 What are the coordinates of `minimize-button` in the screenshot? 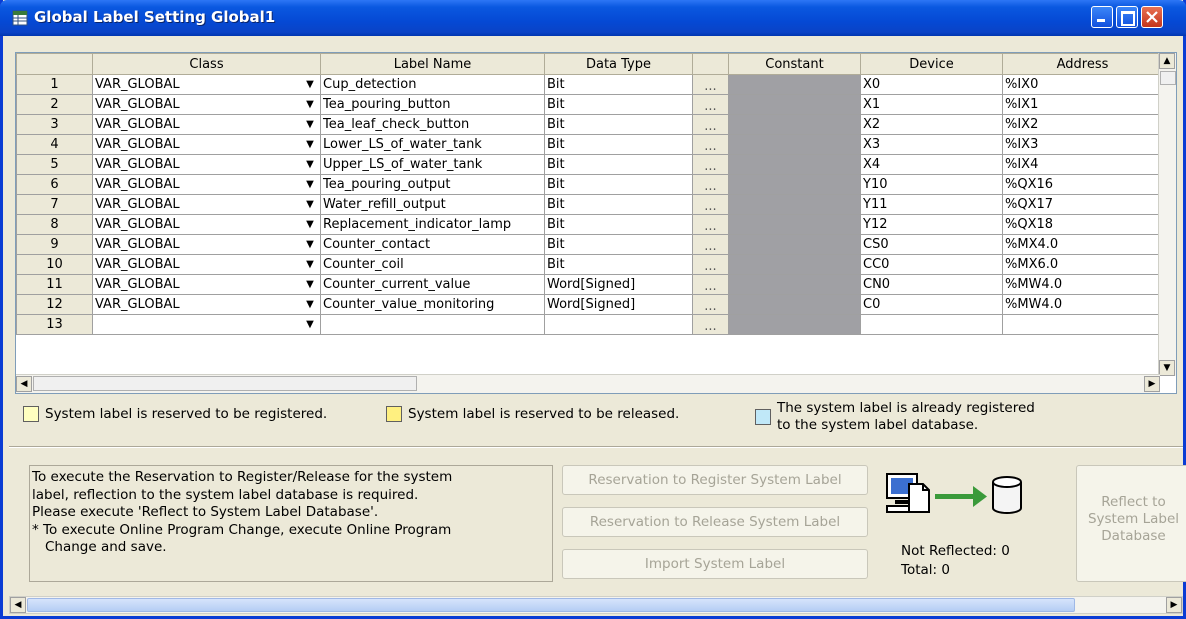 It's located at (1102, 17).